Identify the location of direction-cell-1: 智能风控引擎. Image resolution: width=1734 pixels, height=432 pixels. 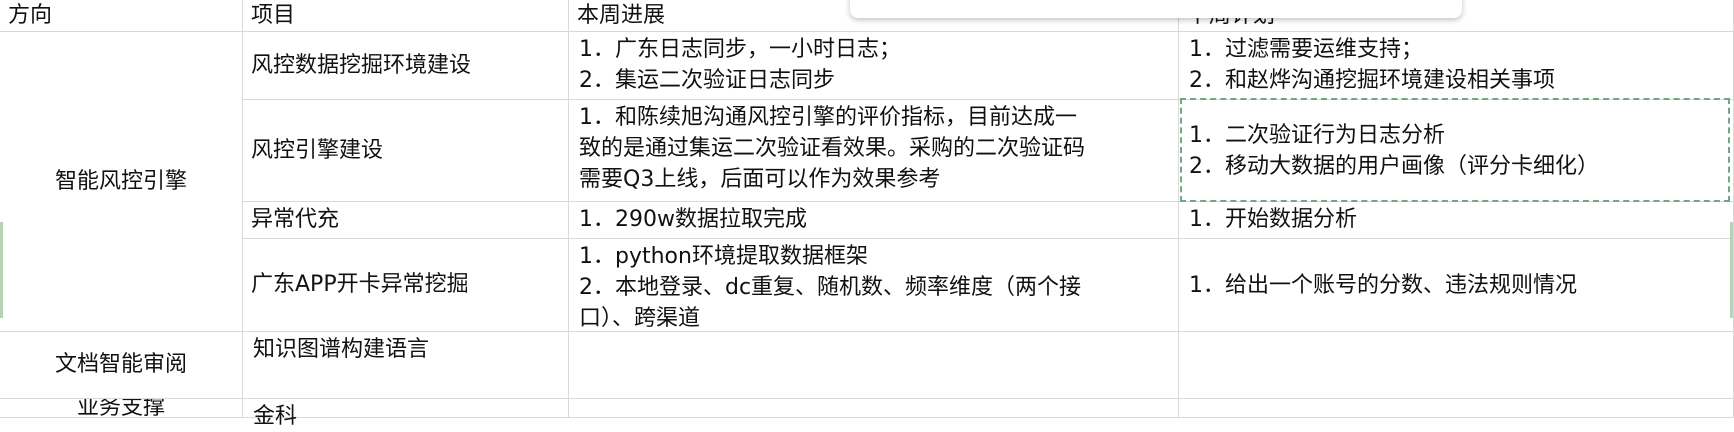
(121, 182).